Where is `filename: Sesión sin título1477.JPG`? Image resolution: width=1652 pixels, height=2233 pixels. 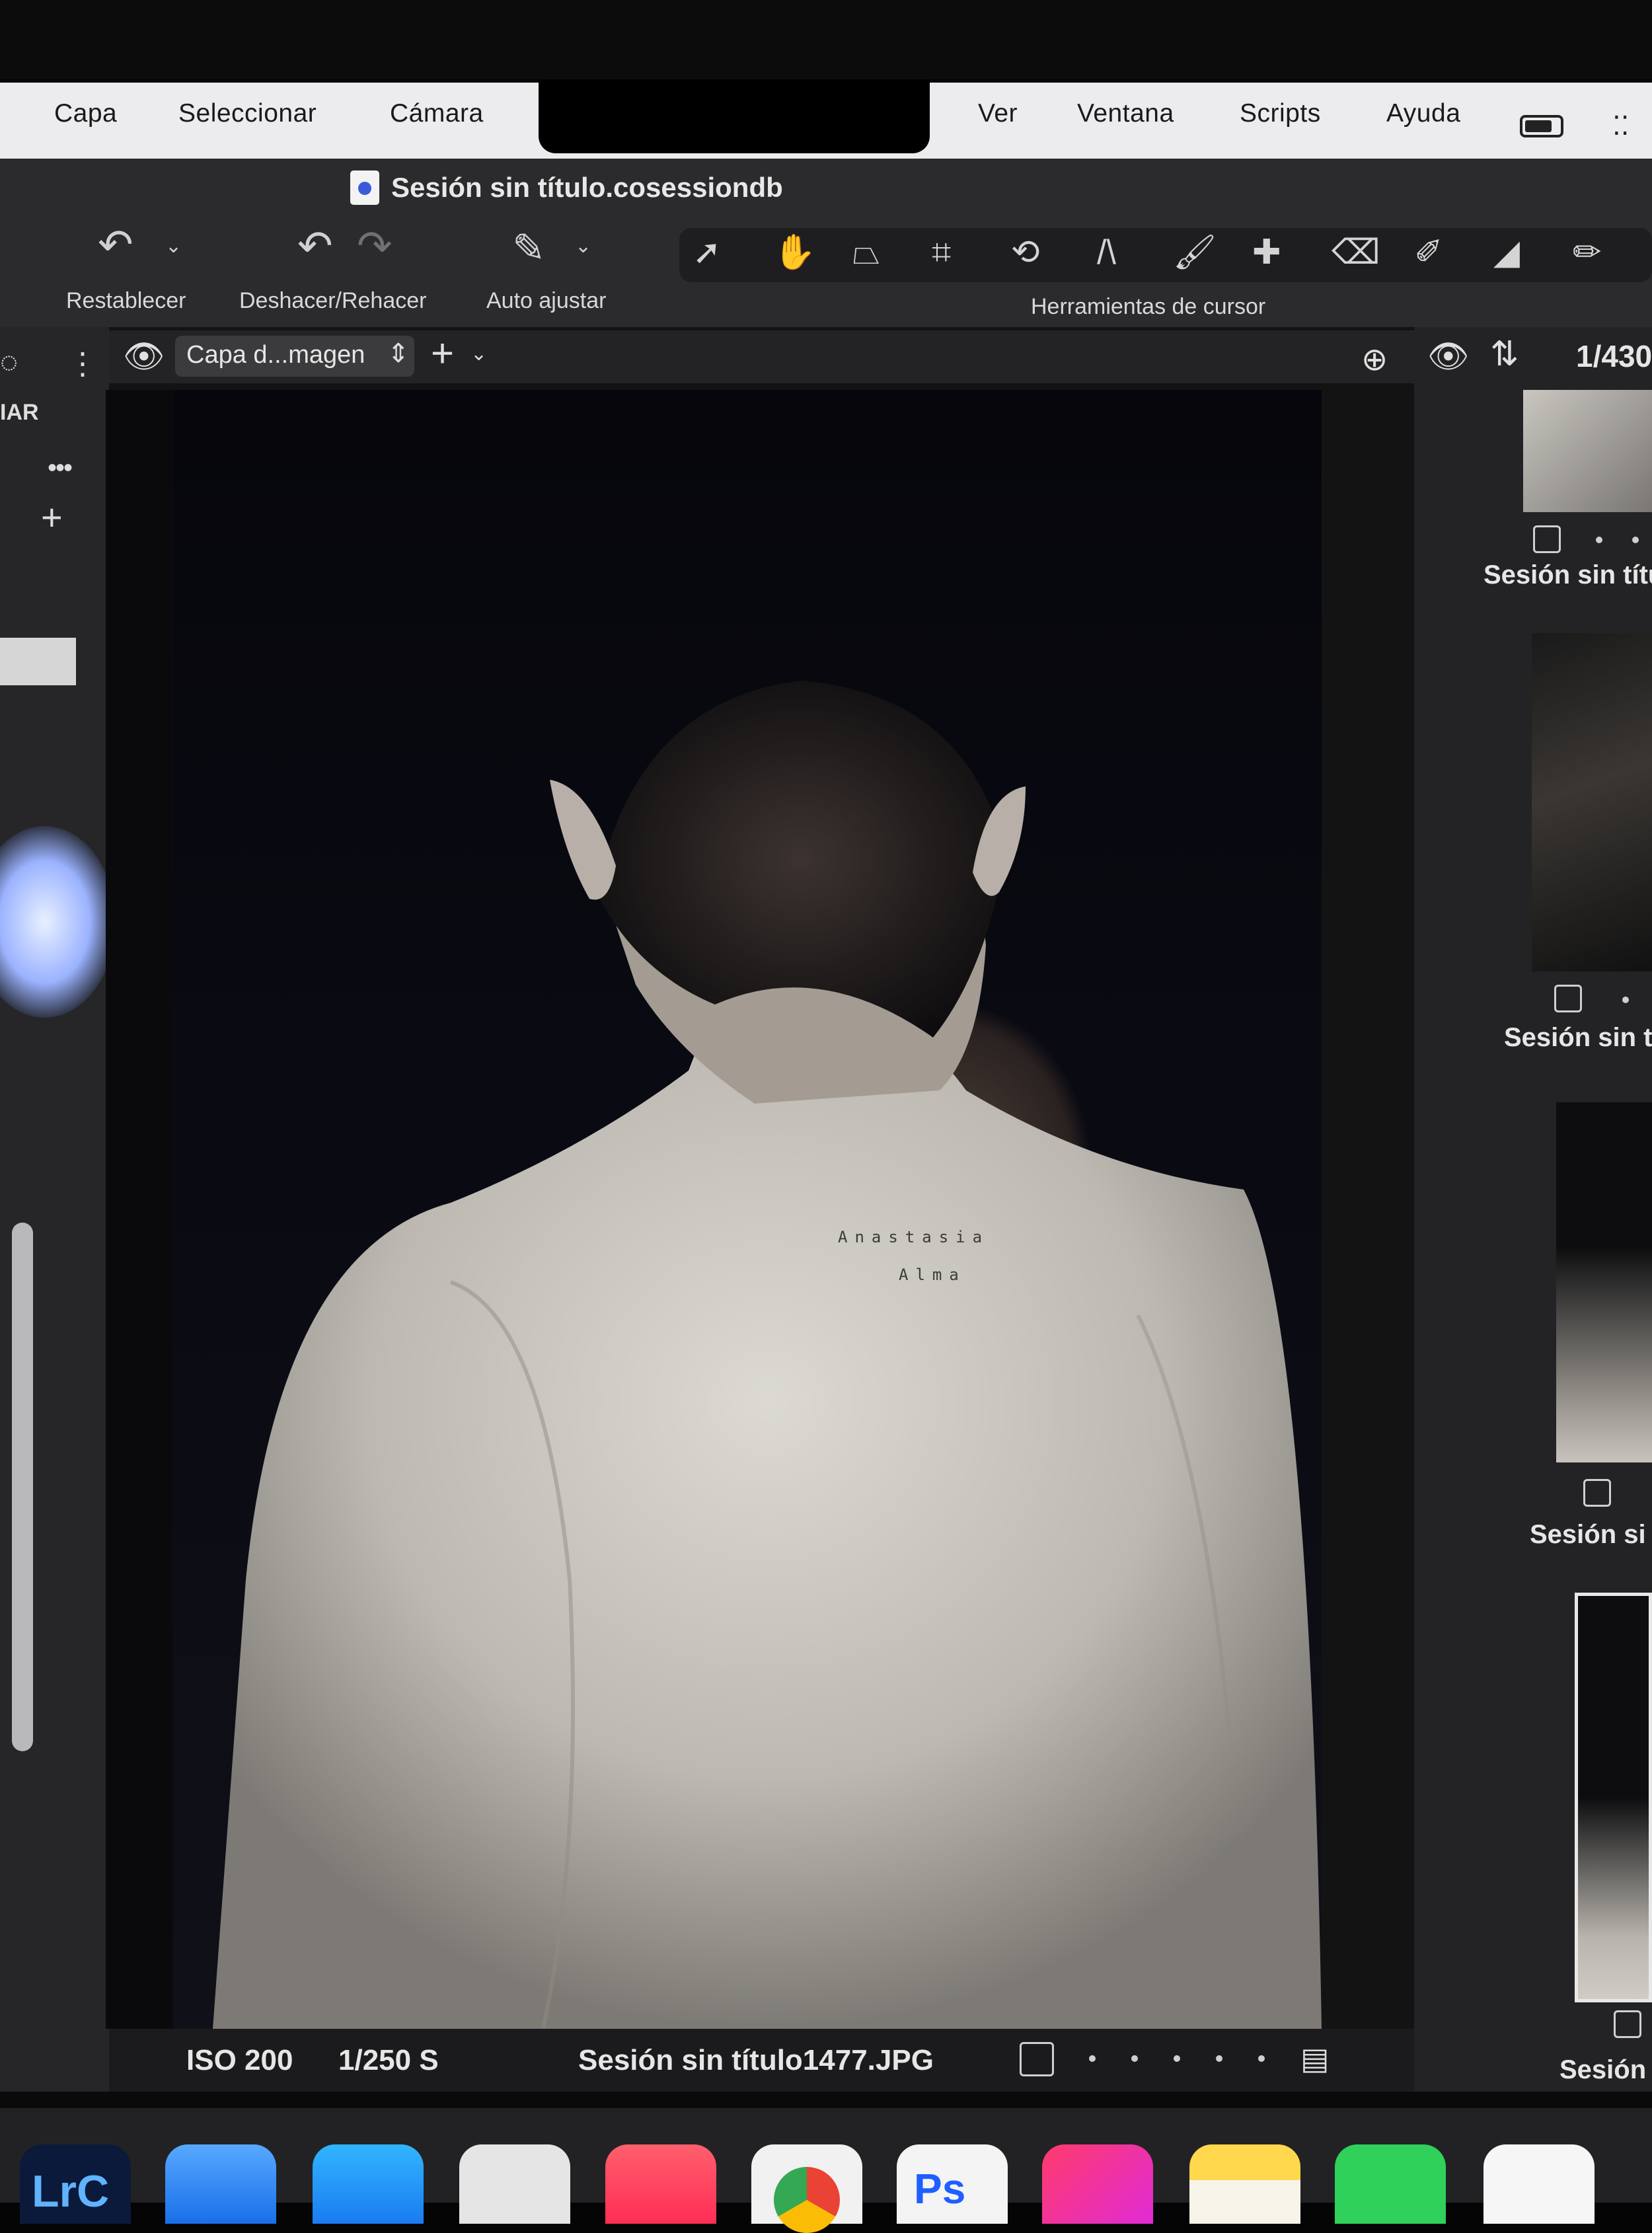
filename: Sesión sin título1477.JPG is located at coordinates (756, 2060).